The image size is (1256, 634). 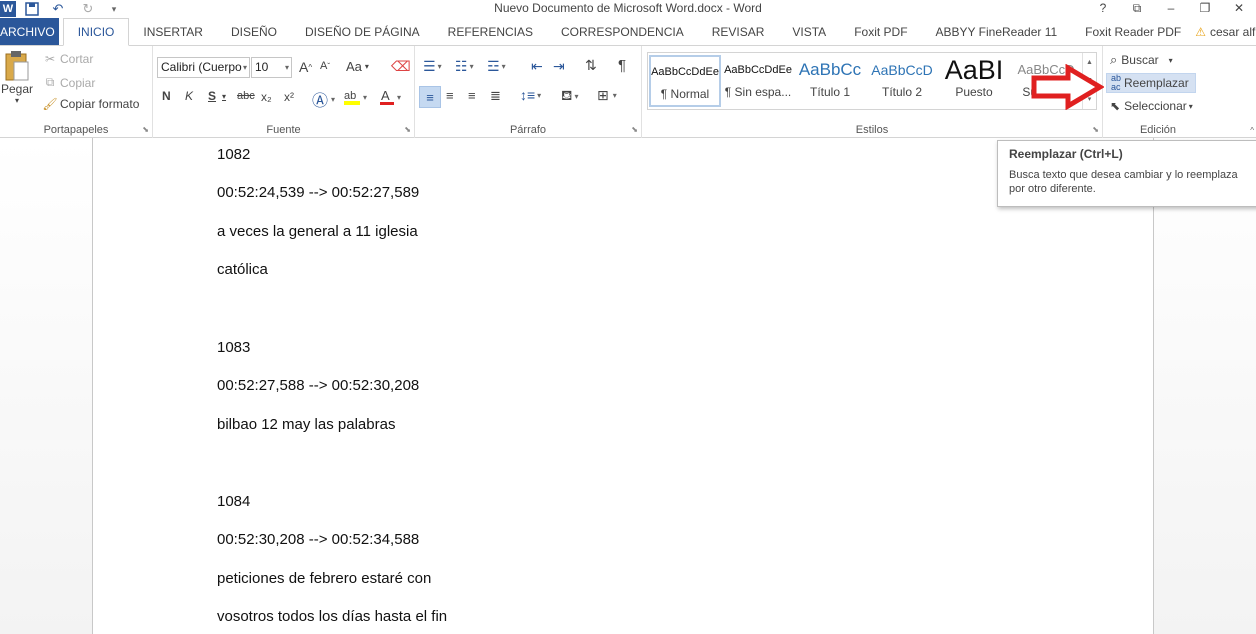 I want to click on sort-button: ⇅, so click(x=591, y=65).